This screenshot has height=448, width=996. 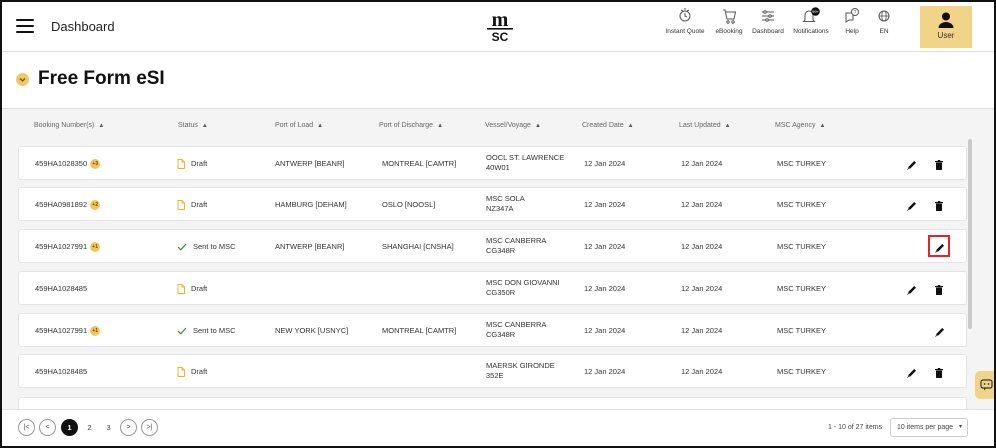 I want to click on help-link: ? Help, so click(x=852, y=27).